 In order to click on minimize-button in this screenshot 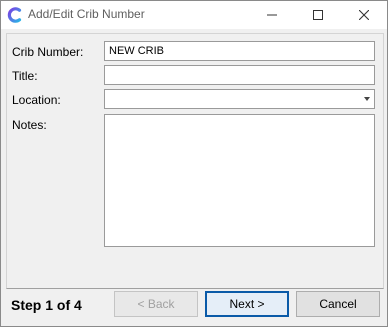, I will do `click(272, 15)`.